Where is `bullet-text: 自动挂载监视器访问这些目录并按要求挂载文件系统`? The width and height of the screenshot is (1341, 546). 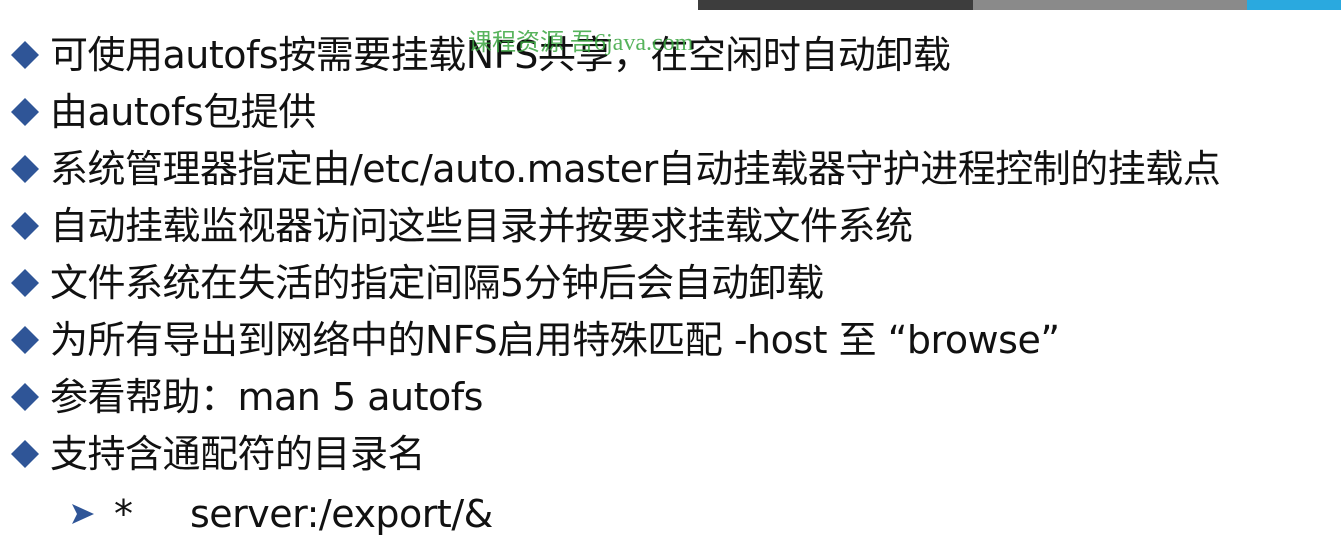
bullet-text: 自动挂载监视器访问这些目录并按要求挂载文件系统 is located at coordinates (481, 226).